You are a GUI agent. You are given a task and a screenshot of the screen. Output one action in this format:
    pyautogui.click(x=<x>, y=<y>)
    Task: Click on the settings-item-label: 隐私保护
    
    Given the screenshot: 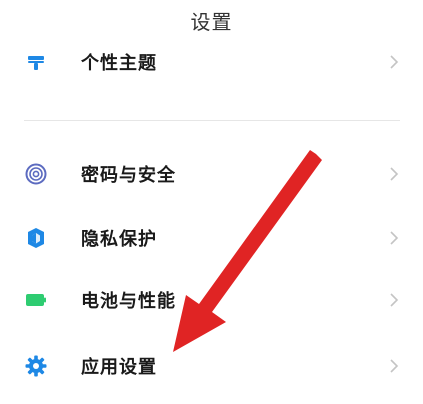 What is the action you would take?
    pyautogui.click(x=119, y=239)
    